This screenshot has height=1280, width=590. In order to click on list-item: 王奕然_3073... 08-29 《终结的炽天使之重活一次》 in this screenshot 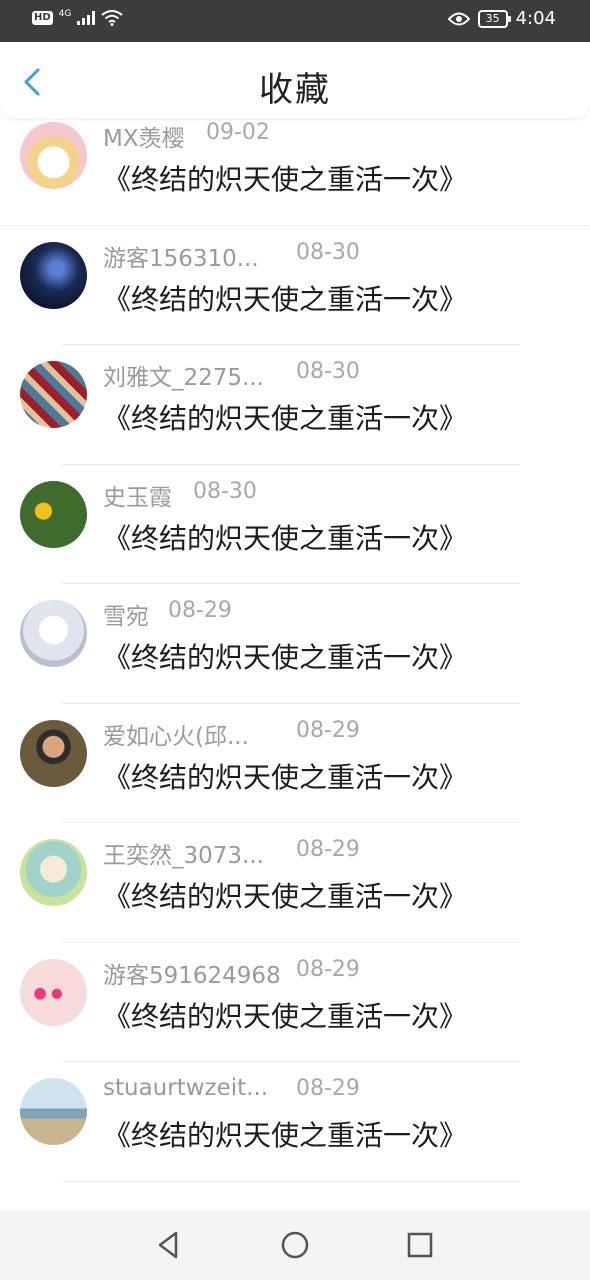, I will do `click(295, 883)`.